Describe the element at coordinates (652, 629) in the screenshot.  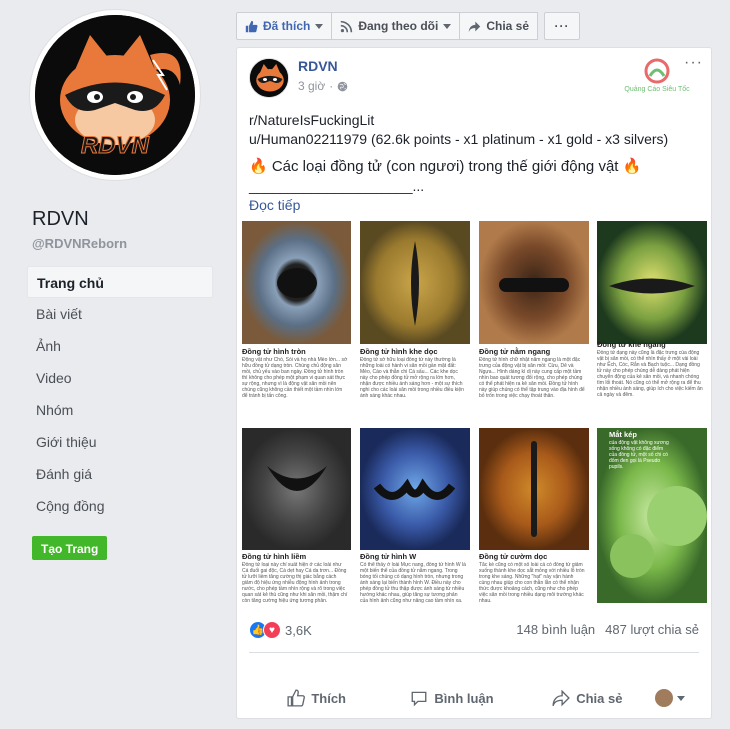
I see `shares-count: 487 lượt chia sẻ` at that location.